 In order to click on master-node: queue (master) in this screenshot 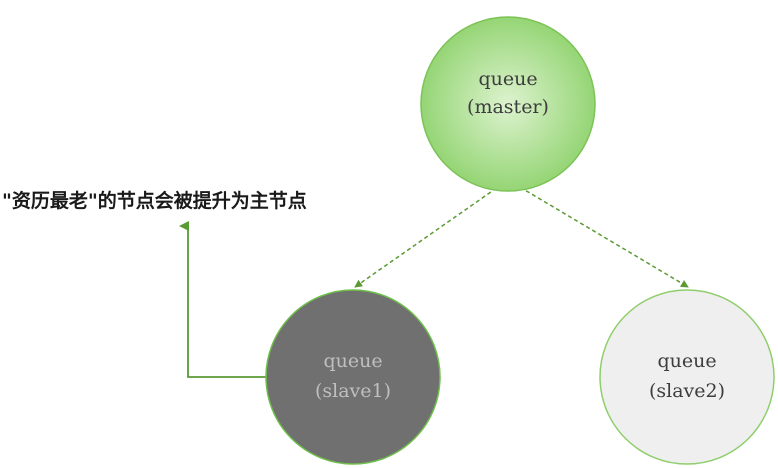, I will do `click(508, 104)`.